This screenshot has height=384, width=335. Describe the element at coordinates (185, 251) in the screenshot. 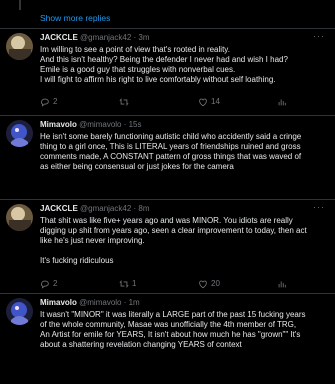

I see `tweet-text-line` at that location.